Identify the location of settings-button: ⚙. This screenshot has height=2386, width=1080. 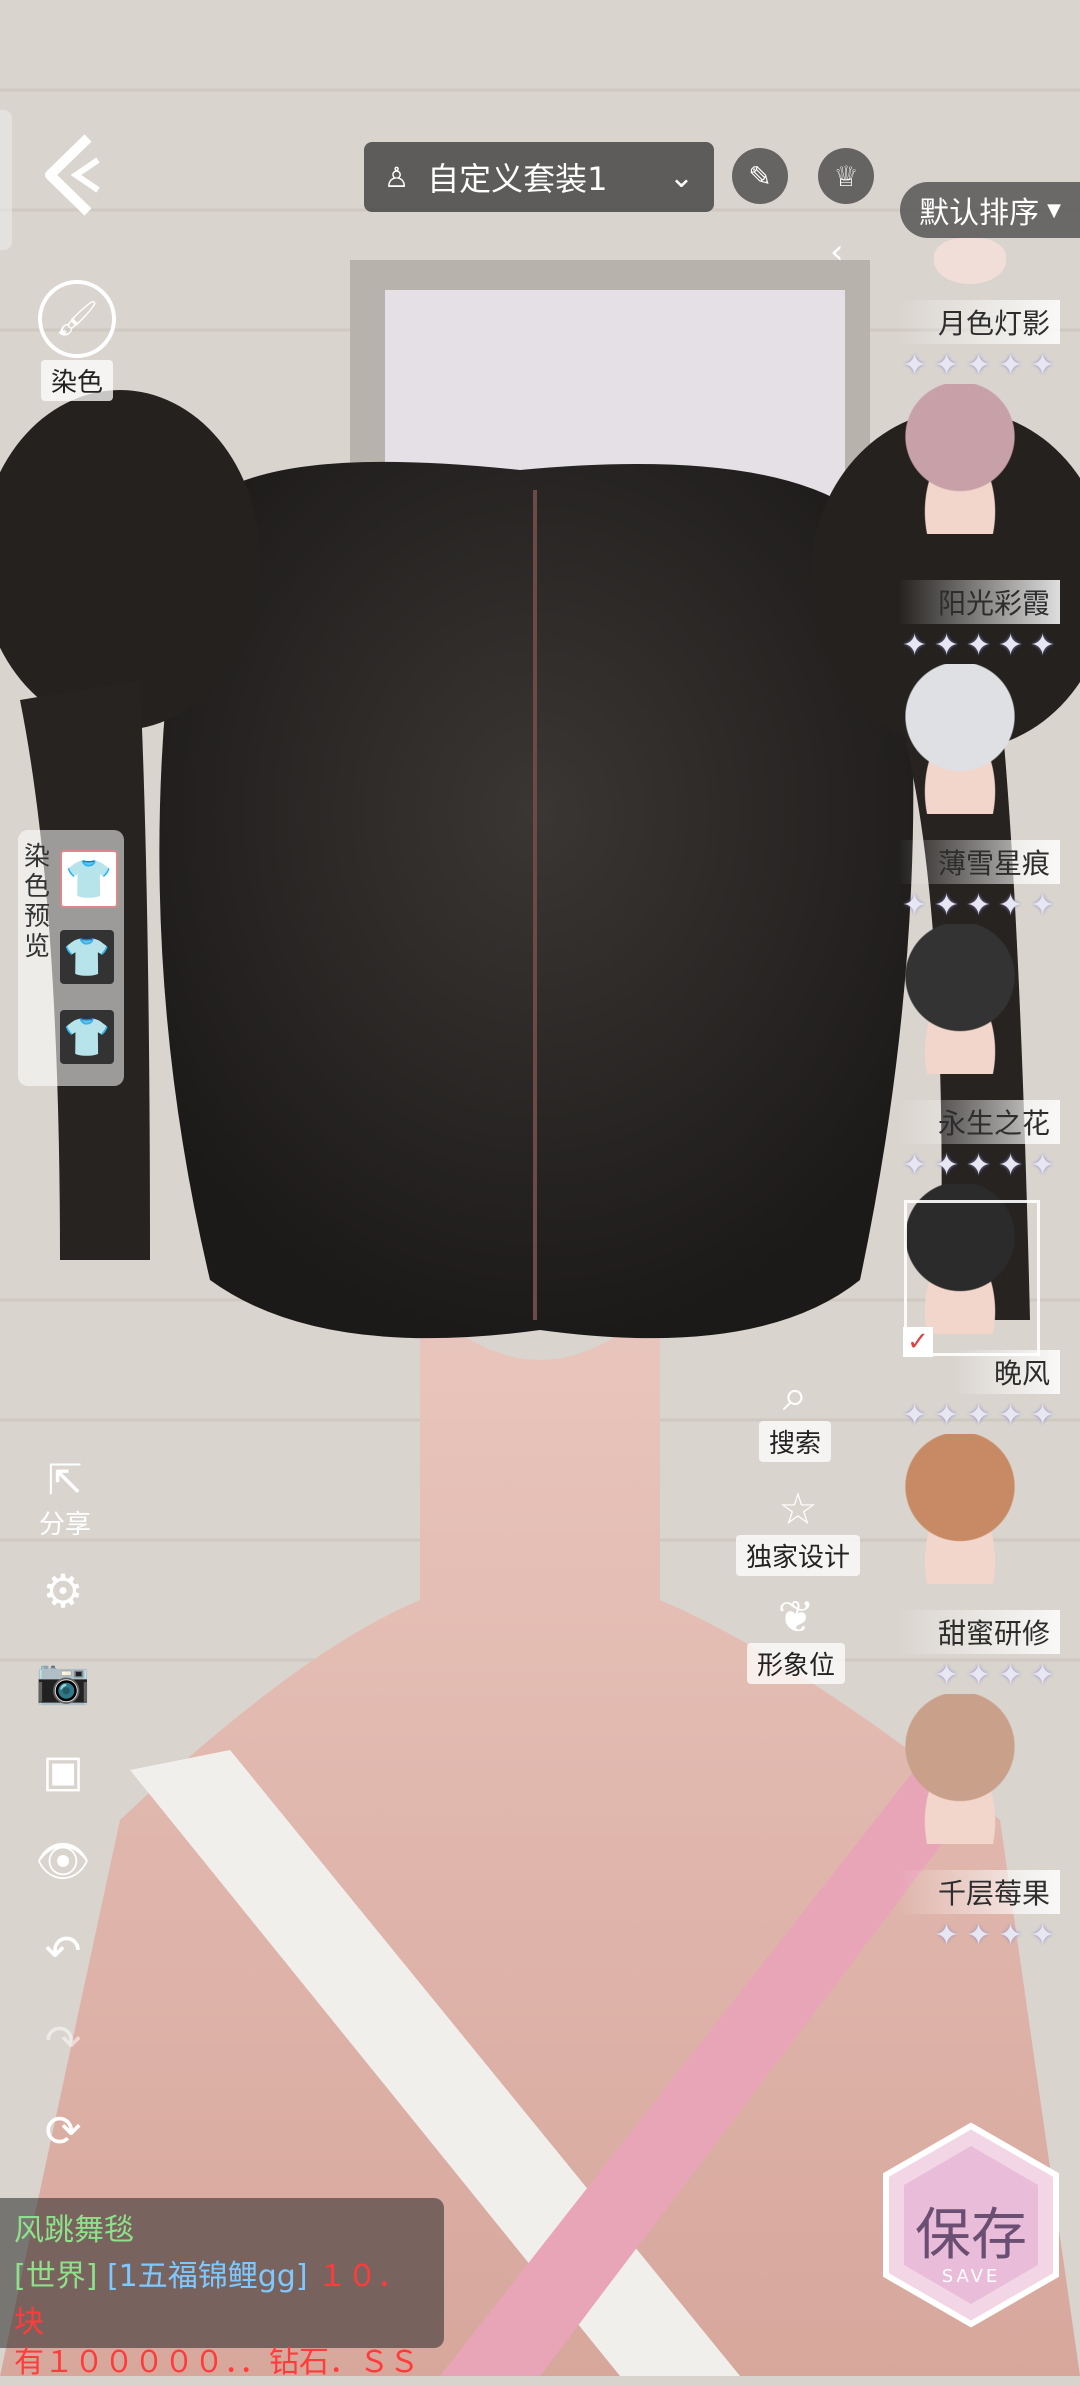
(63, 1591).